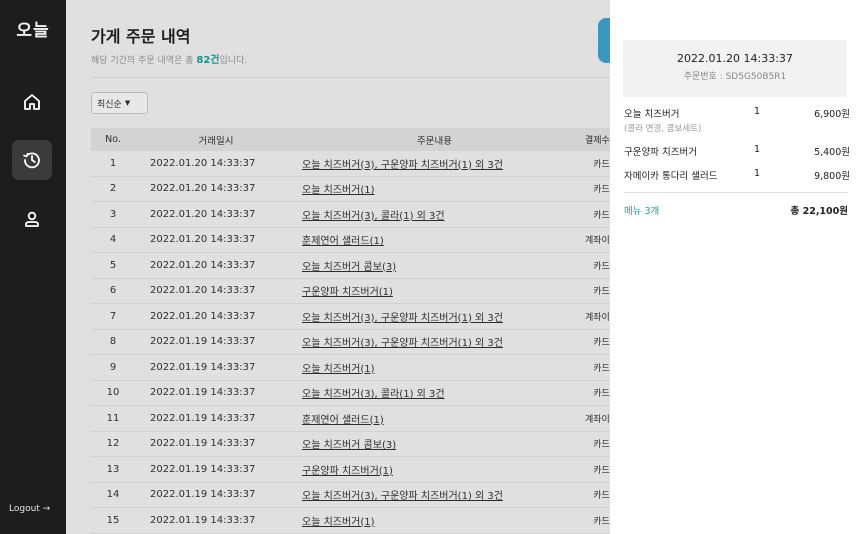 The image size is (858, 534). What do you see at coordinates (32, 219) in the screenshot?
I see `nav-user-button` at bounding box center [32, 219].